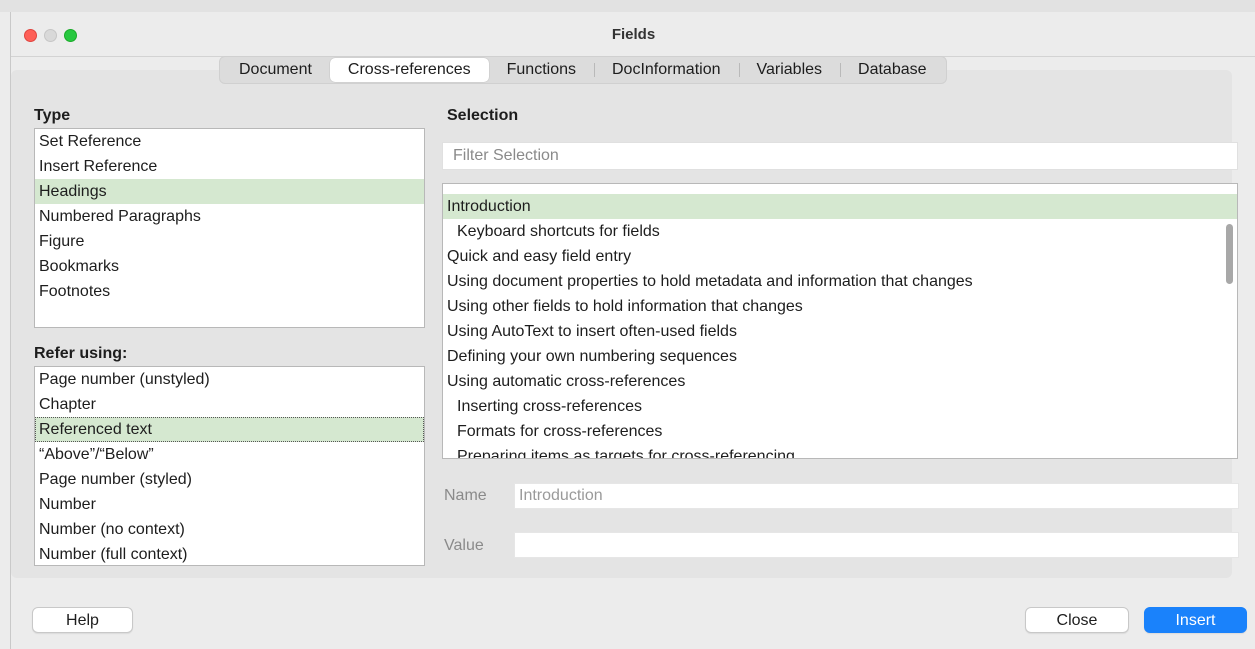 This screenshot has width=1255, height=649. What do you see at coordinates (892, 70) in the screenshot?
I see `tab-database: Database` at bounding box center [892, 70].